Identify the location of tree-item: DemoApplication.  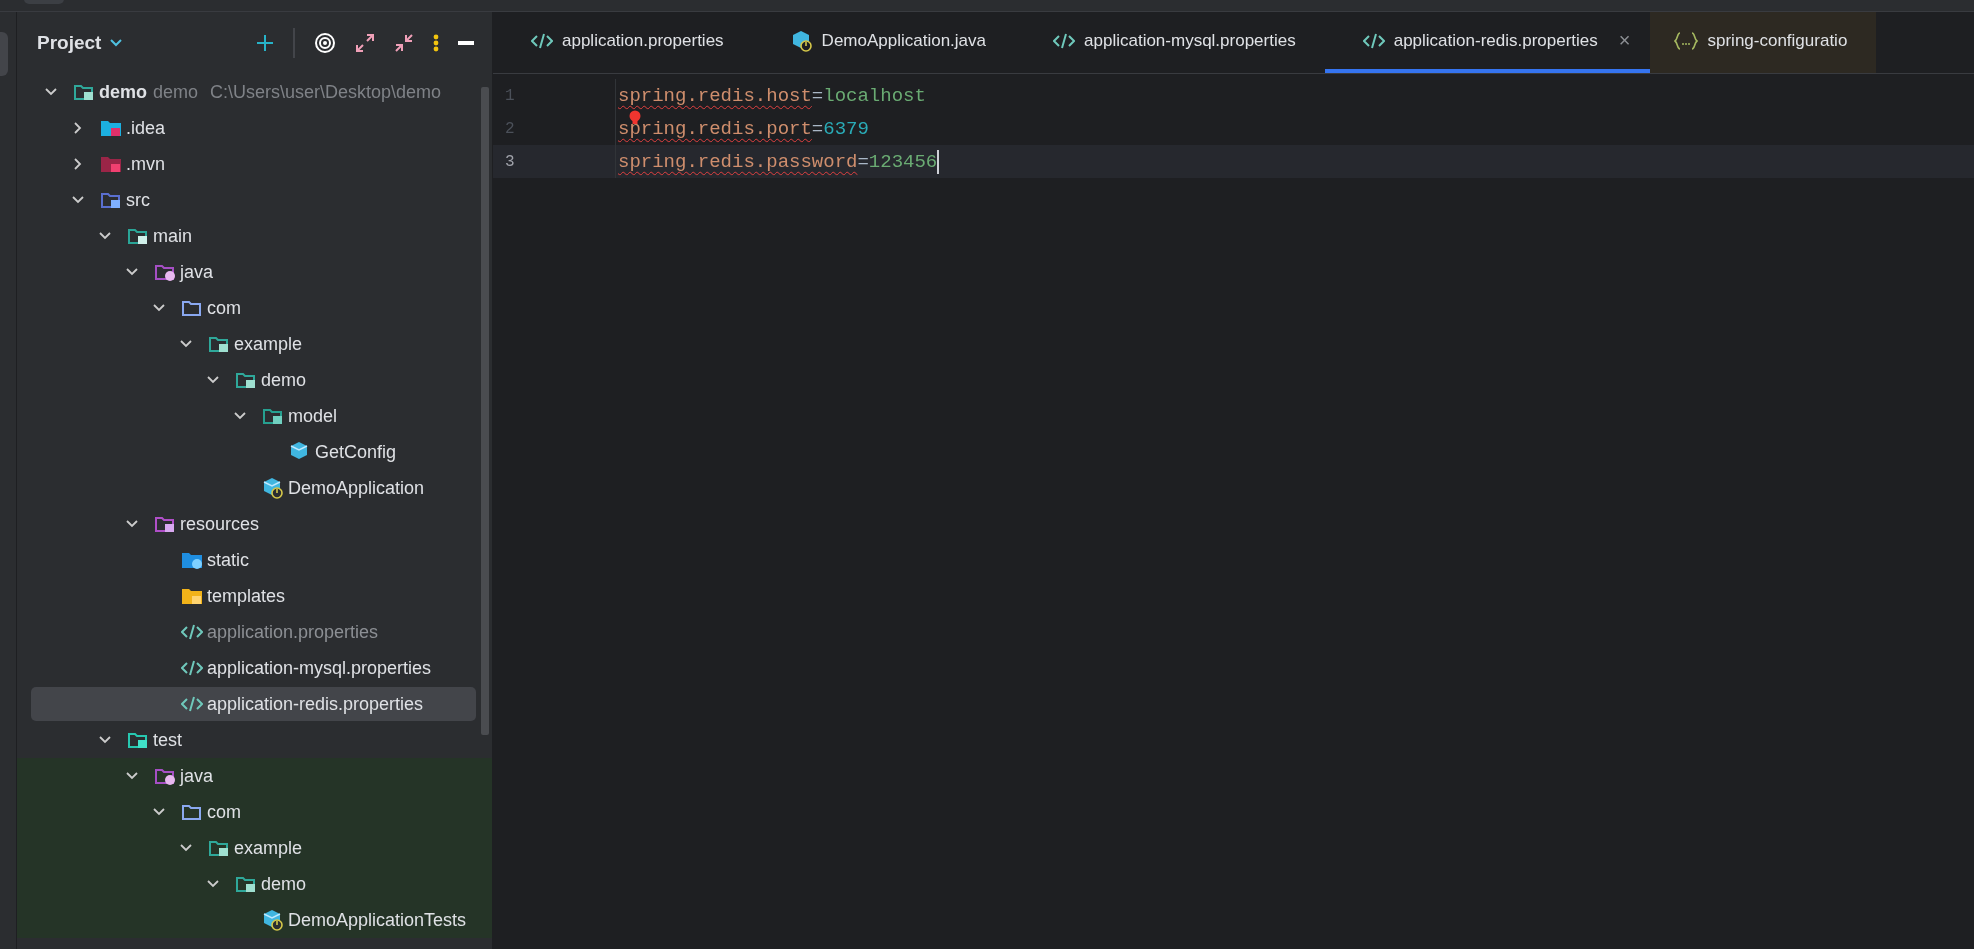
(253, 488).